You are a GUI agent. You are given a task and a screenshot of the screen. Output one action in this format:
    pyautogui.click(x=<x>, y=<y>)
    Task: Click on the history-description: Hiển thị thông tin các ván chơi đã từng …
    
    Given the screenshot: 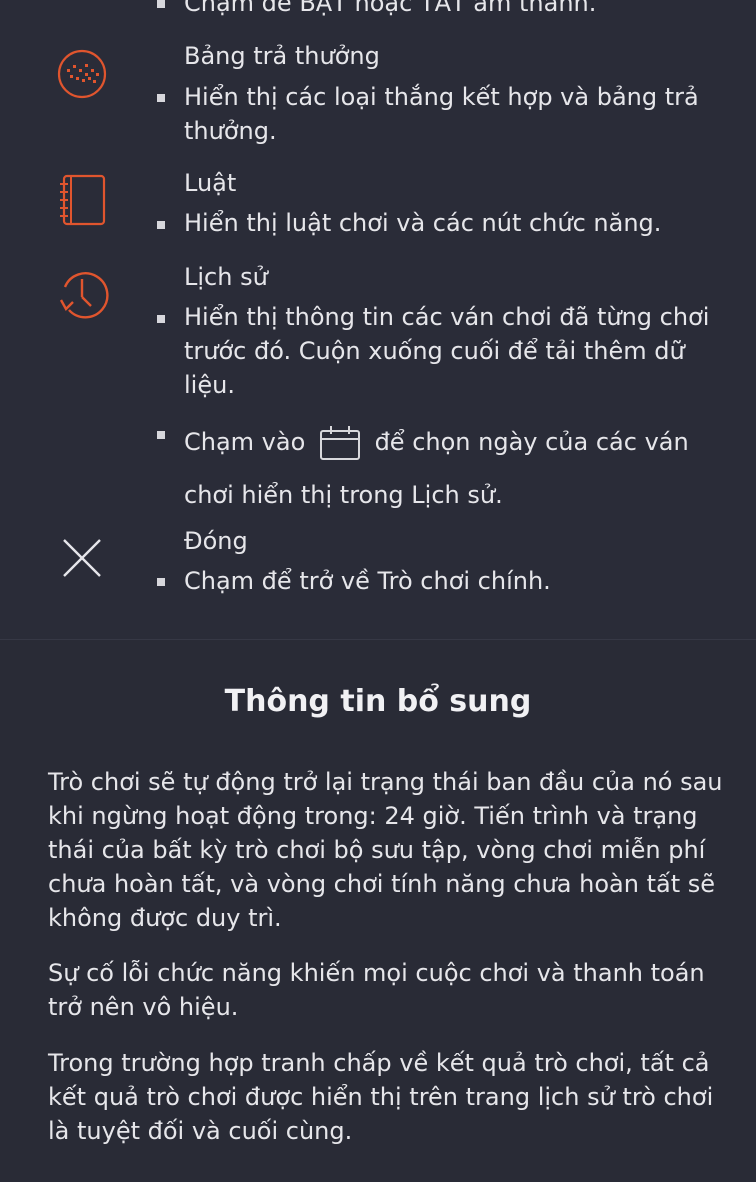 What is the action you would take?
    pyautogui.click(x=447, y=351)
    